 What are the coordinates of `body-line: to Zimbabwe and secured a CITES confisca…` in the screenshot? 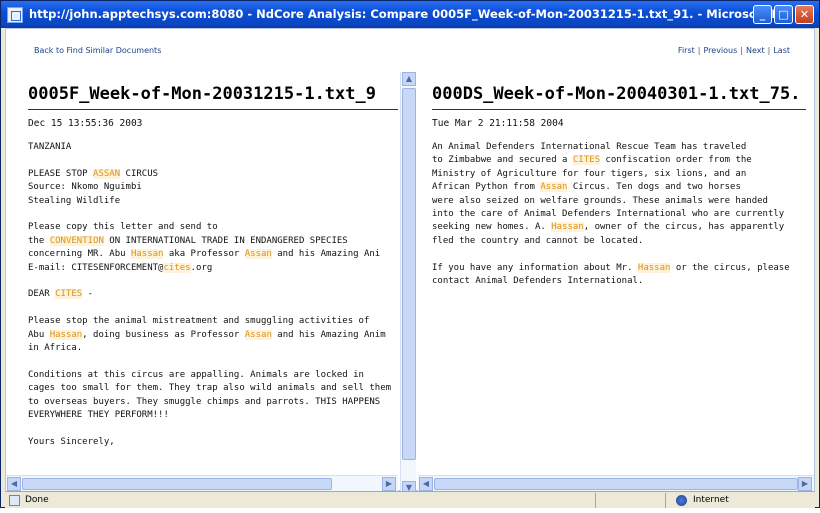 It's located at (619, 160).